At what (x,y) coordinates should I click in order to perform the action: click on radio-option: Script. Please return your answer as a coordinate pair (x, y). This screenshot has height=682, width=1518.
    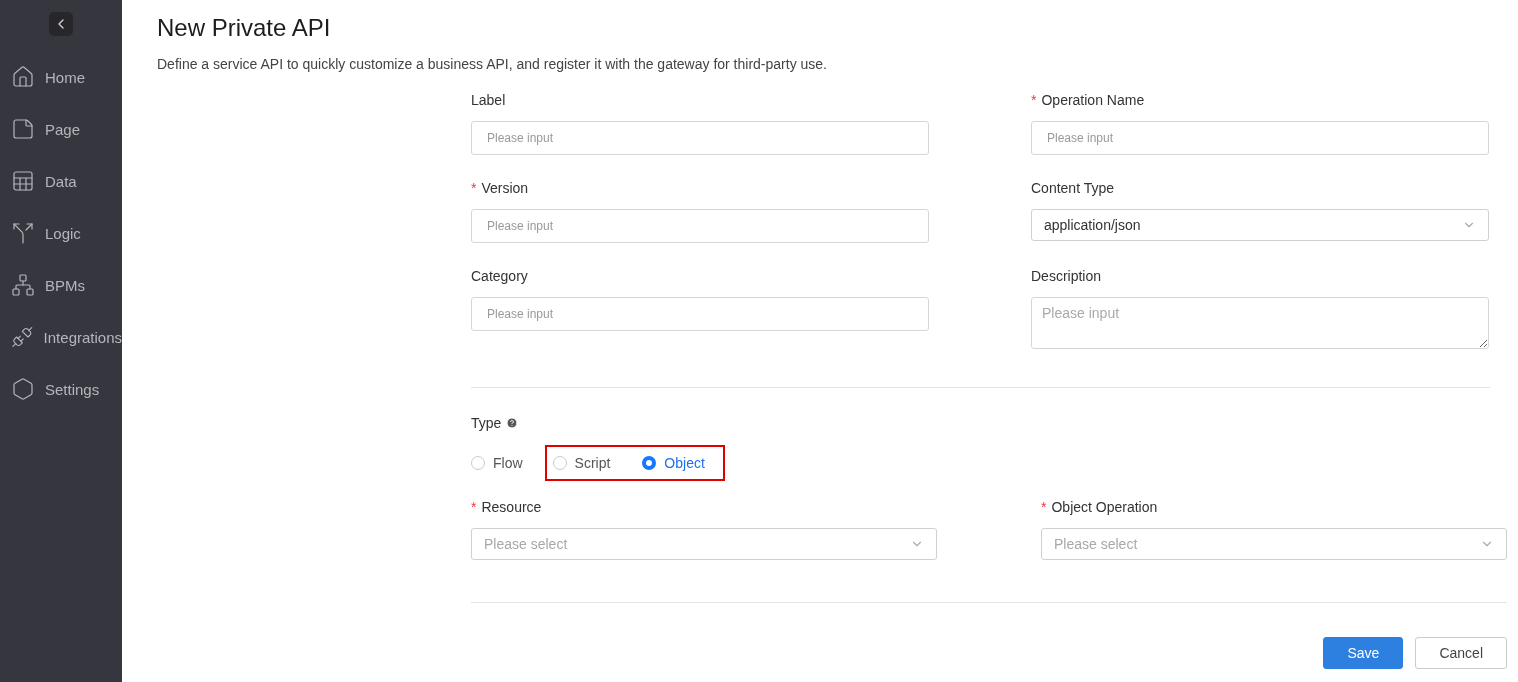
    Looking at the image, I should click on (593, 463).